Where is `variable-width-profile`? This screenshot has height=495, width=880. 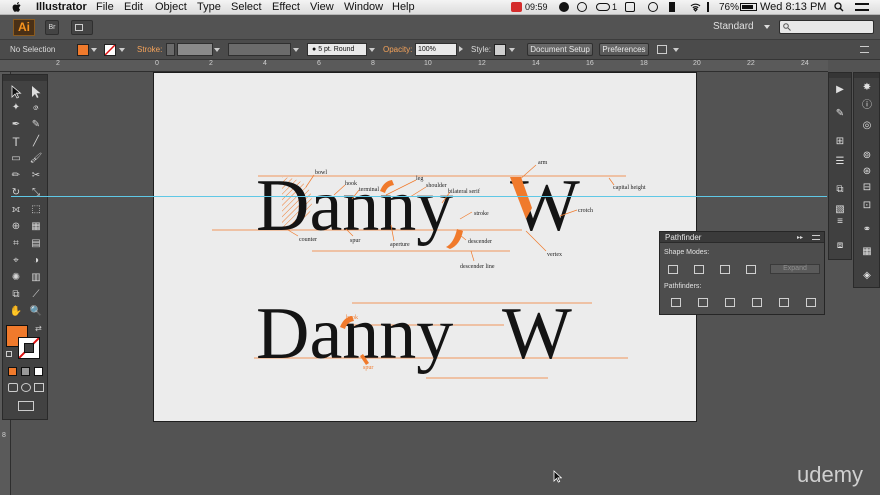
variable-width-profile is located at coordinates (259, 49).